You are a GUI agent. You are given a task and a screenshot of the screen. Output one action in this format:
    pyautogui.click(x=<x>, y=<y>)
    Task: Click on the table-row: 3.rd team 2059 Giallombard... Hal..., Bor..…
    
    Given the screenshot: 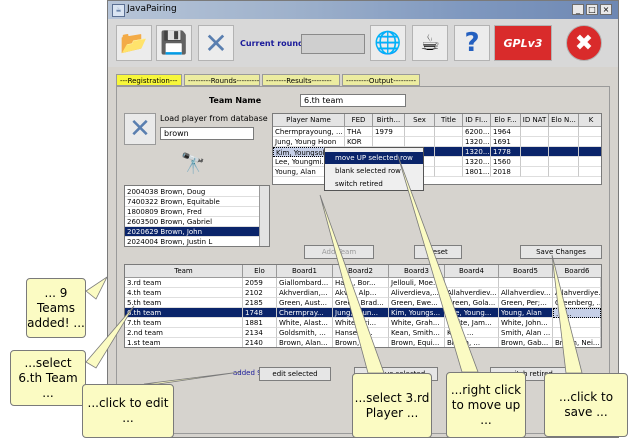 What is the action you would take?
    pyautogui.click(x=363, y=283)
    